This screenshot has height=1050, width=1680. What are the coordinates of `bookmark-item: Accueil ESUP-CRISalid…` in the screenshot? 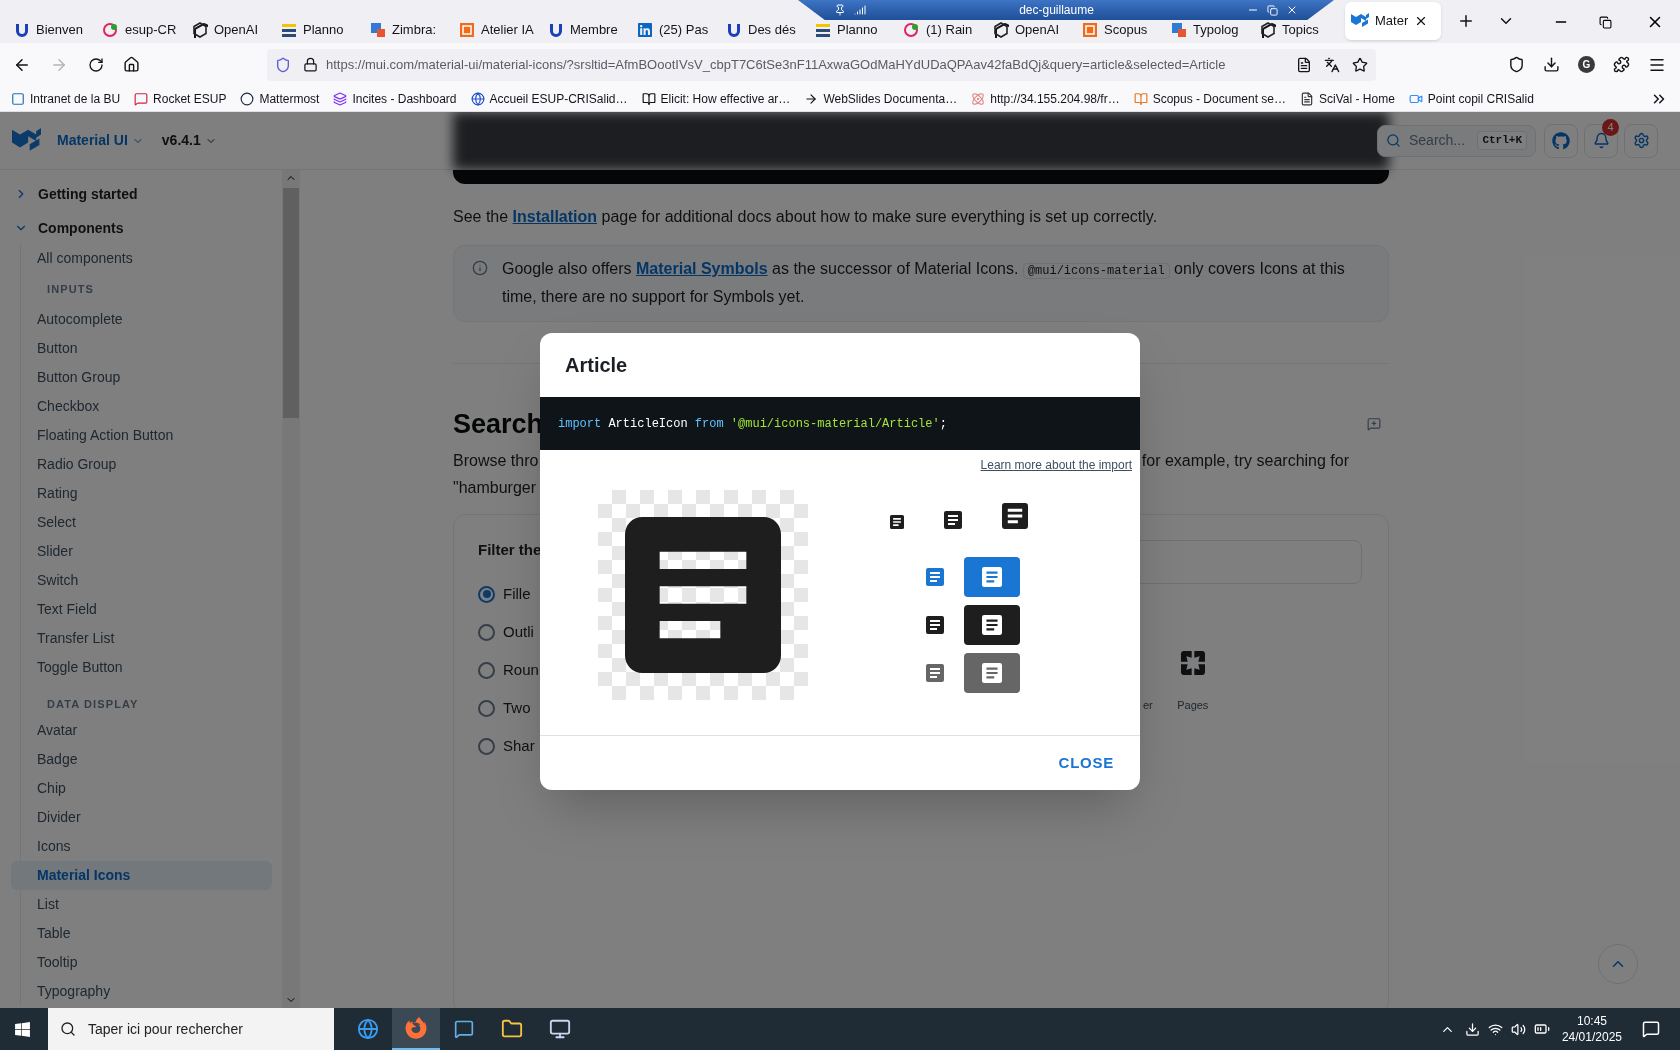 It's located at (549, 98).